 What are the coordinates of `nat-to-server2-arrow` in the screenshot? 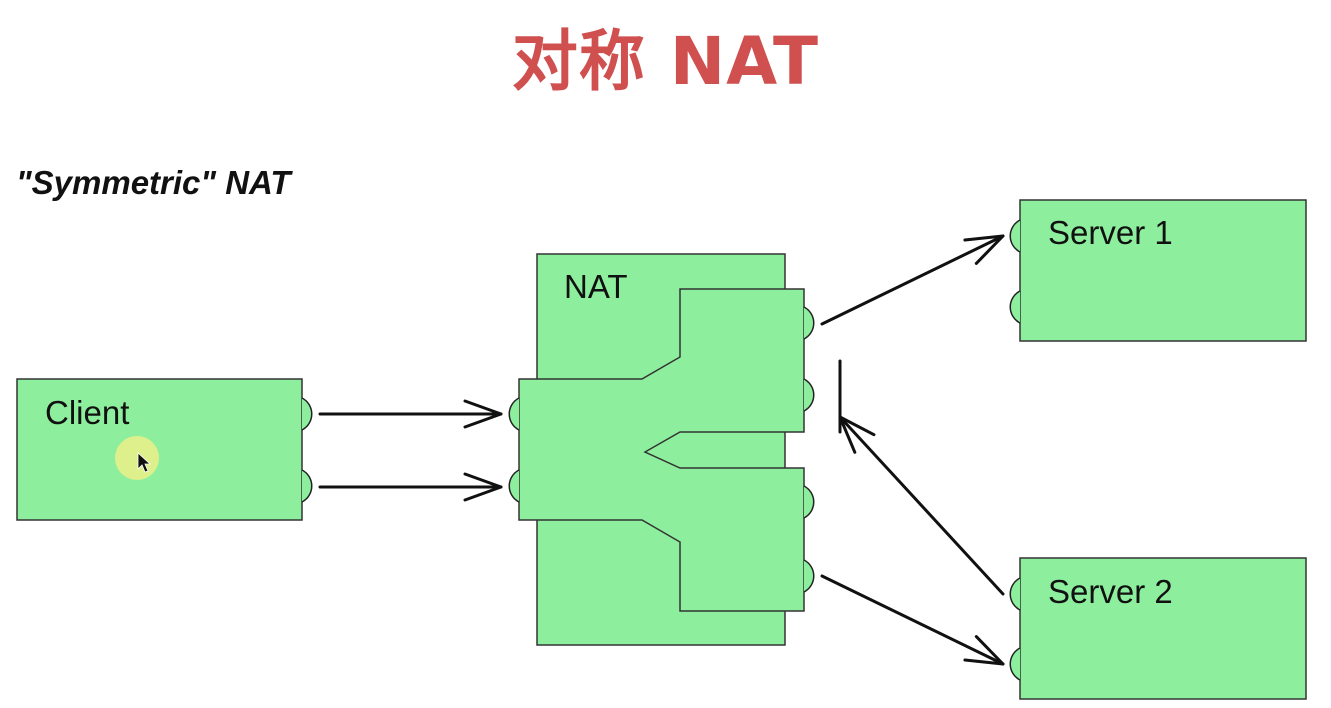 It's located at (912, 620).